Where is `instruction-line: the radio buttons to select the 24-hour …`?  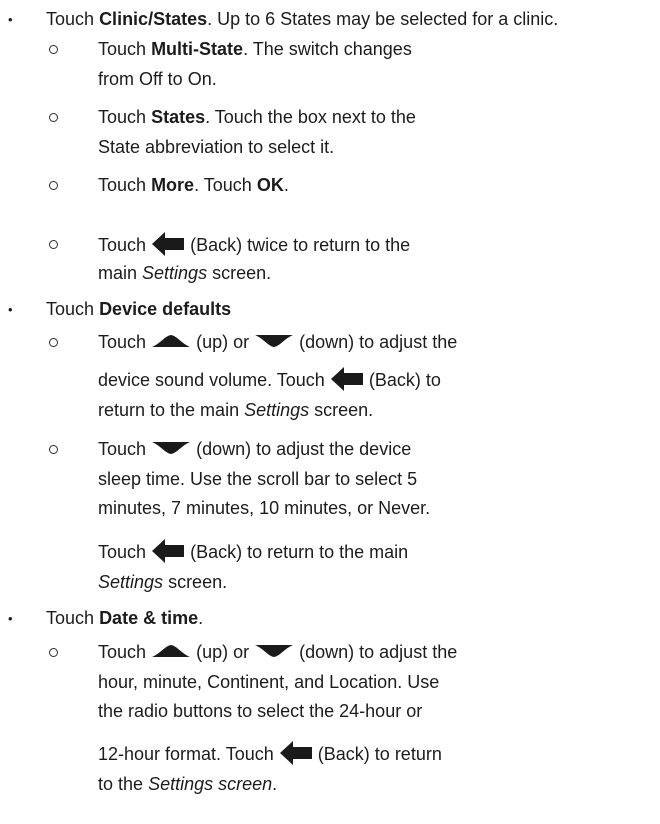
instruction-line: the radio buttons to select the 24-hour … is located at coordinates (260, 711).